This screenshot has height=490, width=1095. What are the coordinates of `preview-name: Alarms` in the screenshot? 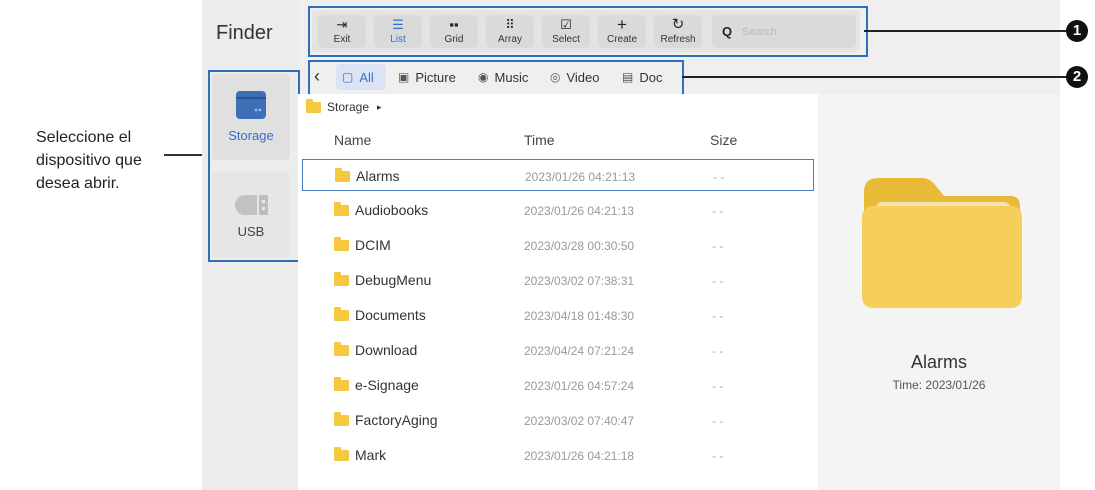 It's located at (938, 362).